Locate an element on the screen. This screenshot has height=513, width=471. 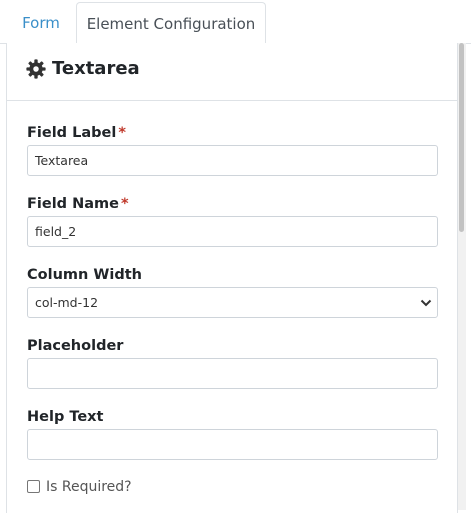
gear-icon is located at coordinates (36, 69).